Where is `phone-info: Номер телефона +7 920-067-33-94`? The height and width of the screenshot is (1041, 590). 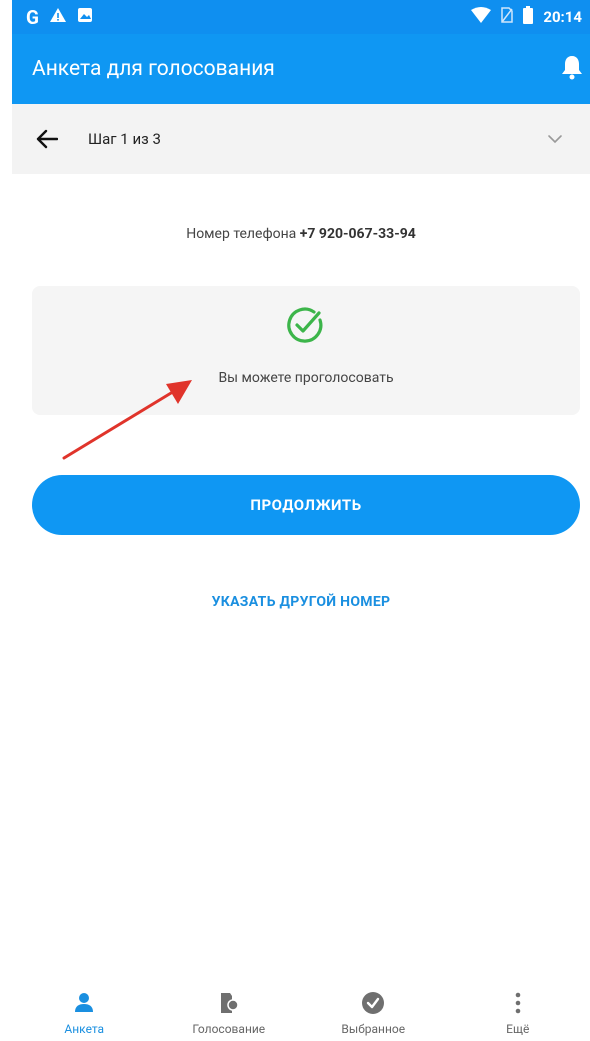
phone-info: Номер телефона +7 920-067-33-94 is located at coordinates (301, 234).